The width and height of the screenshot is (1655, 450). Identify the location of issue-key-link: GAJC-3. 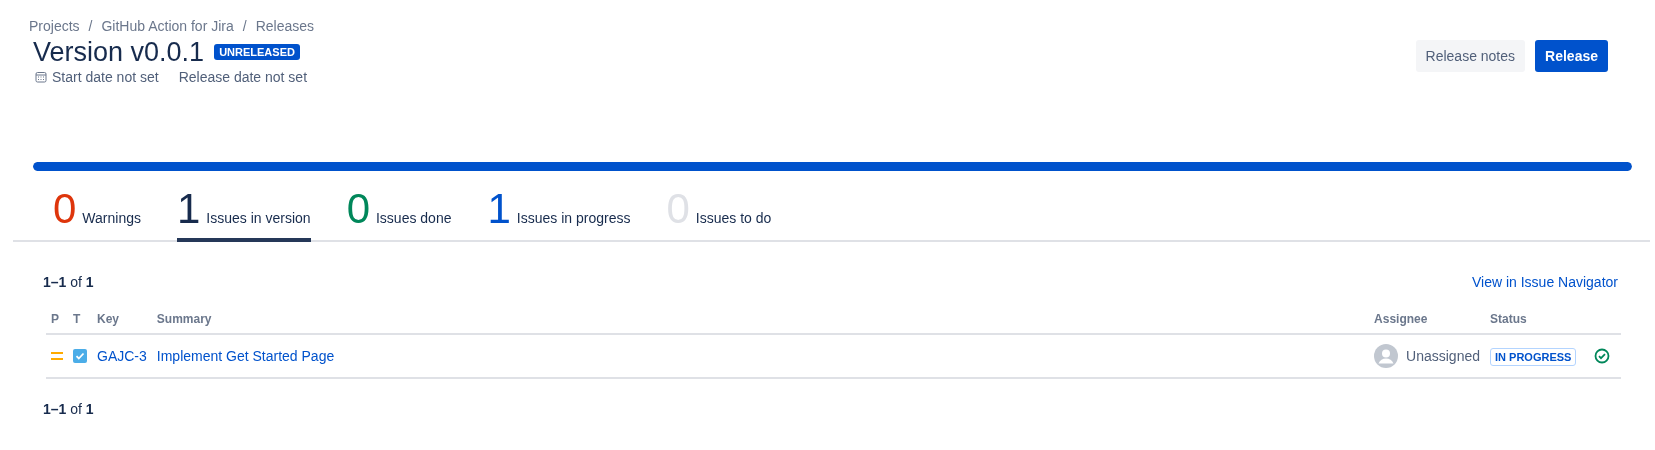
(122, 356).